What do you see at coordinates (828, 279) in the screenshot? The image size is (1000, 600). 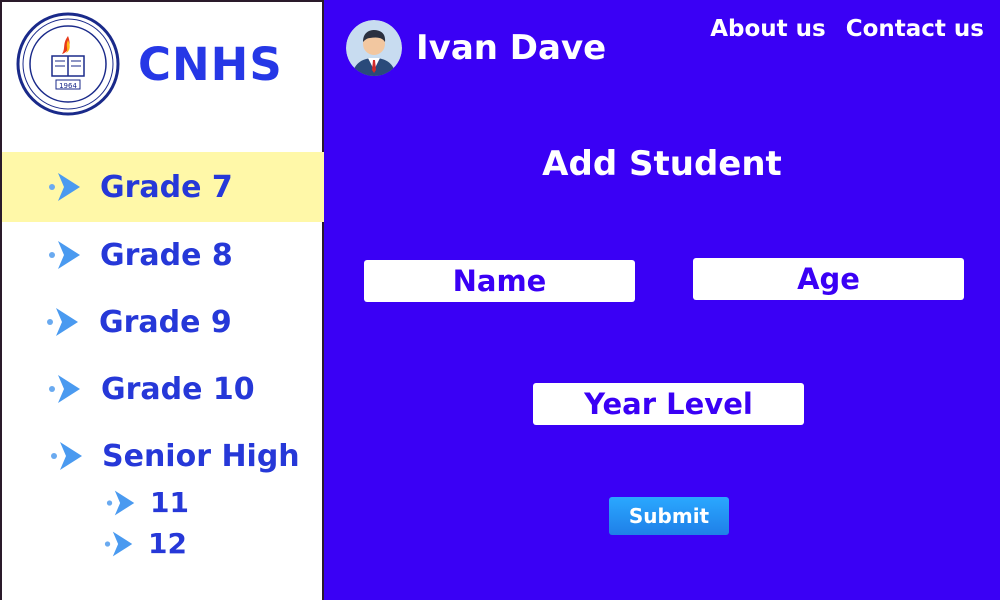 I see `age-field` at bounding box center [828, 279].